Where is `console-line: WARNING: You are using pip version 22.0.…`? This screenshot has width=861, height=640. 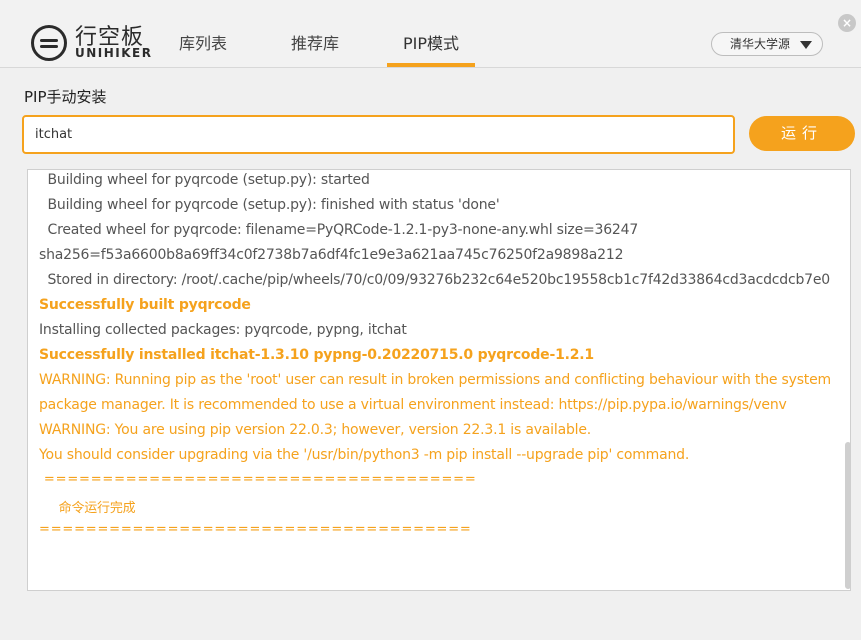 console-line: WARNING: You are using pip version 22.0.… is located at coordinates (315, 430).